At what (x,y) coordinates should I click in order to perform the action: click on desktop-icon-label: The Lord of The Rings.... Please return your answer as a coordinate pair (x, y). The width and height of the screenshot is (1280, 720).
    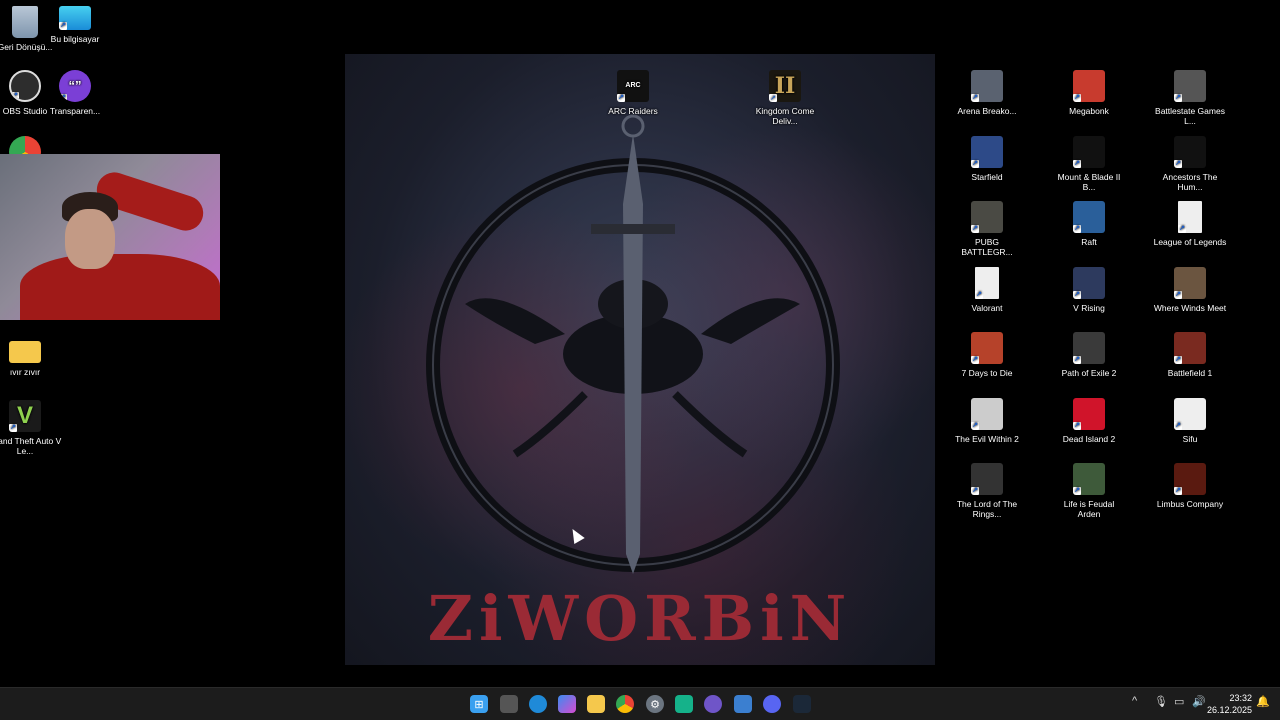
    Looking at the image, I should click on (987, 509).